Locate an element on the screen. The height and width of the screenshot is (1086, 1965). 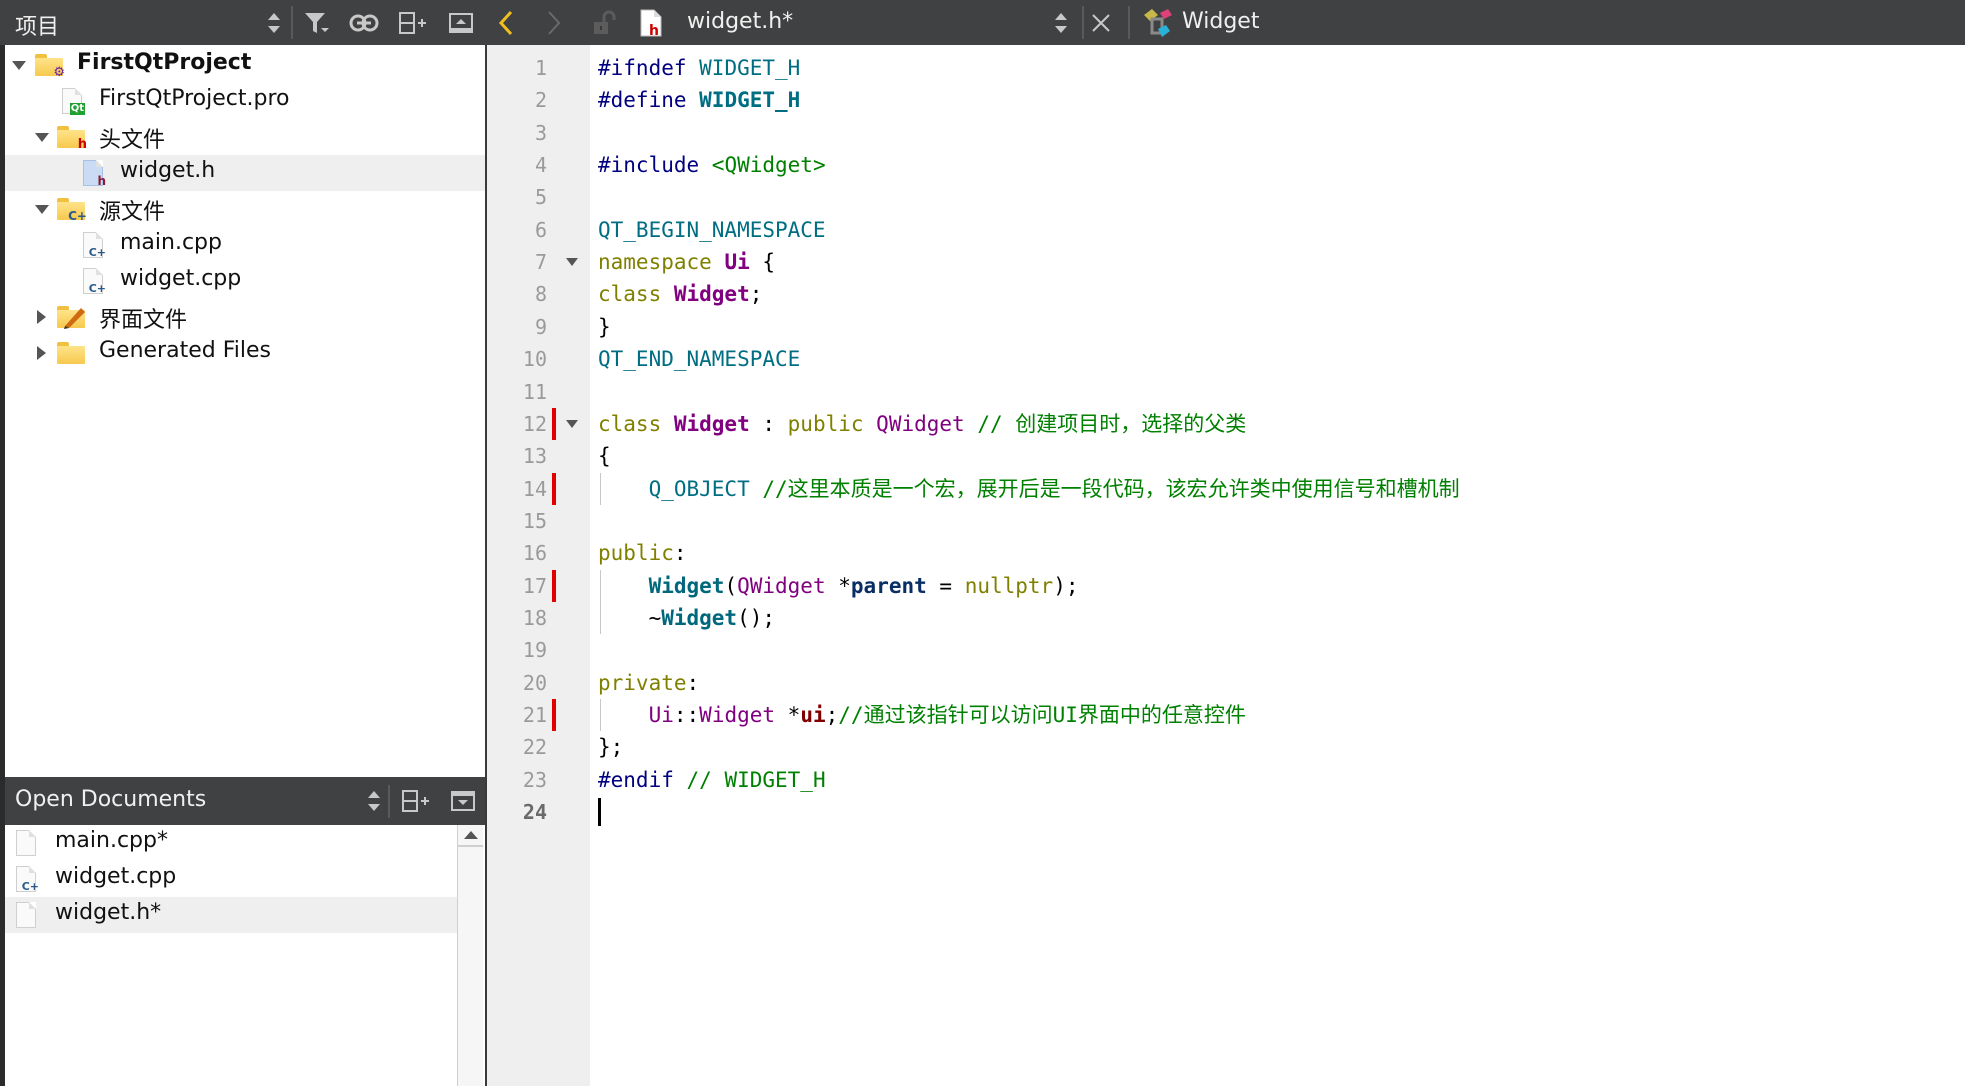
code-token: { is located at coordinates (762, 262).